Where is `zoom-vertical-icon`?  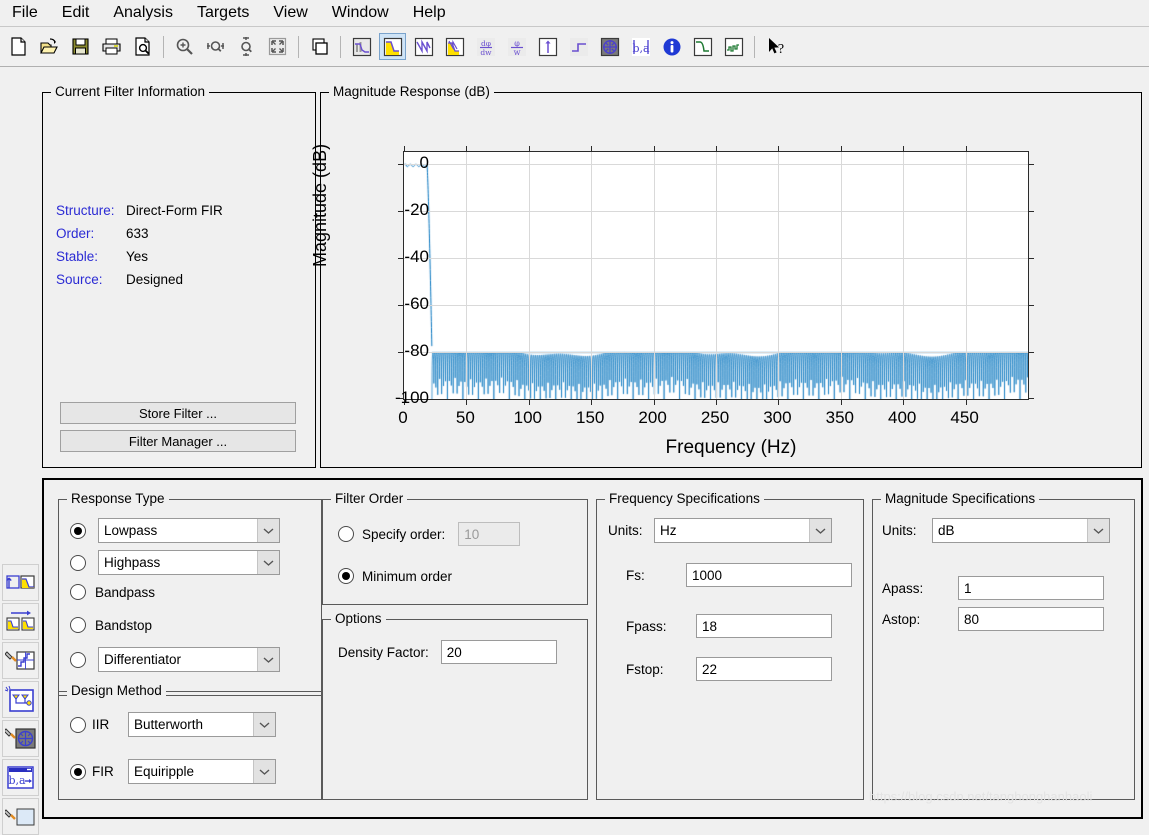
zoom-vertical-icon is located at coordinates (246, 46).